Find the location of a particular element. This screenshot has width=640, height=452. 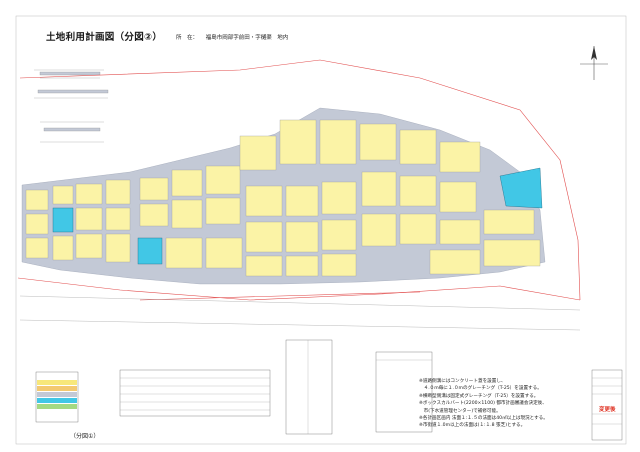

note-line: ４.０m毎に１.０mのグレーチング（T-25）を設置する。 is located at coordinates (480, 389).